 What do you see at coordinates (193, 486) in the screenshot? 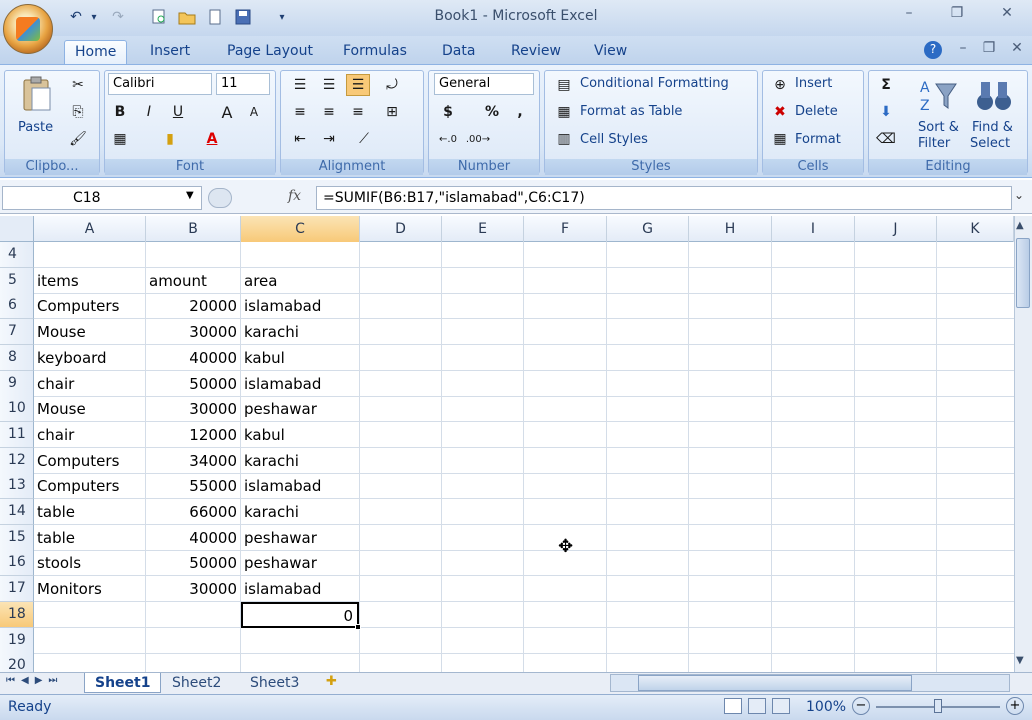
I see `cell-b: 55000` at bounding box center [193, 486].